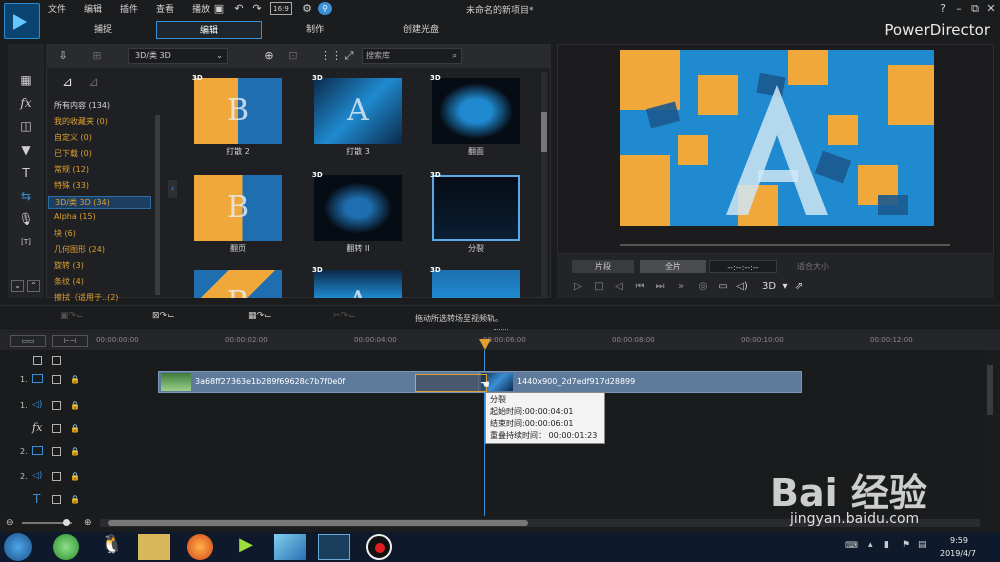  I want to click on category-item: 已下载 (0), so click(73, 153).